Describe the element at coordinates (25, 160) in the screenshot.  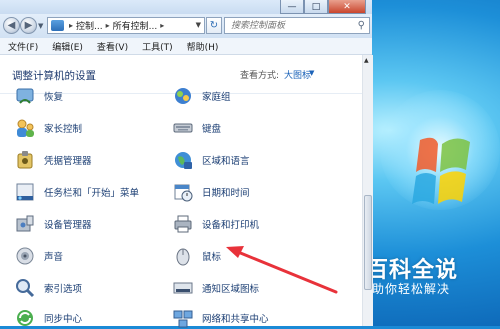
I see `credential-manager-icon` at that location.